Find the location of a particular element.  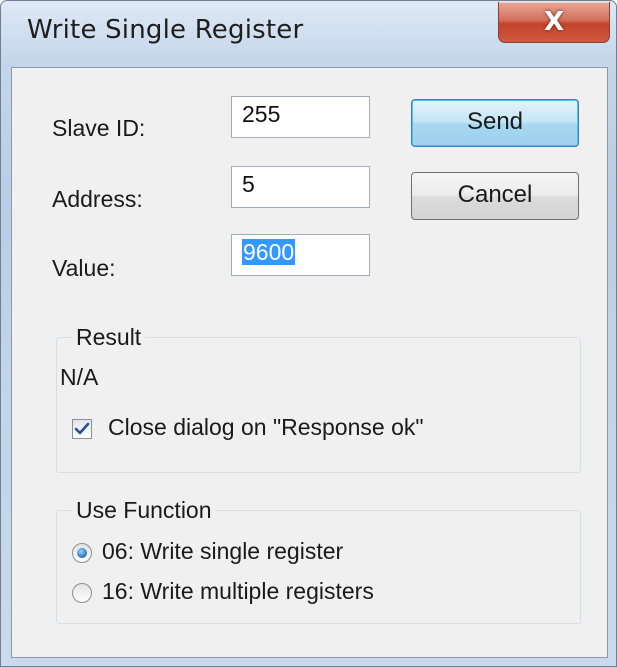

result-status-text: N/A is located at coordinates (79, 377).